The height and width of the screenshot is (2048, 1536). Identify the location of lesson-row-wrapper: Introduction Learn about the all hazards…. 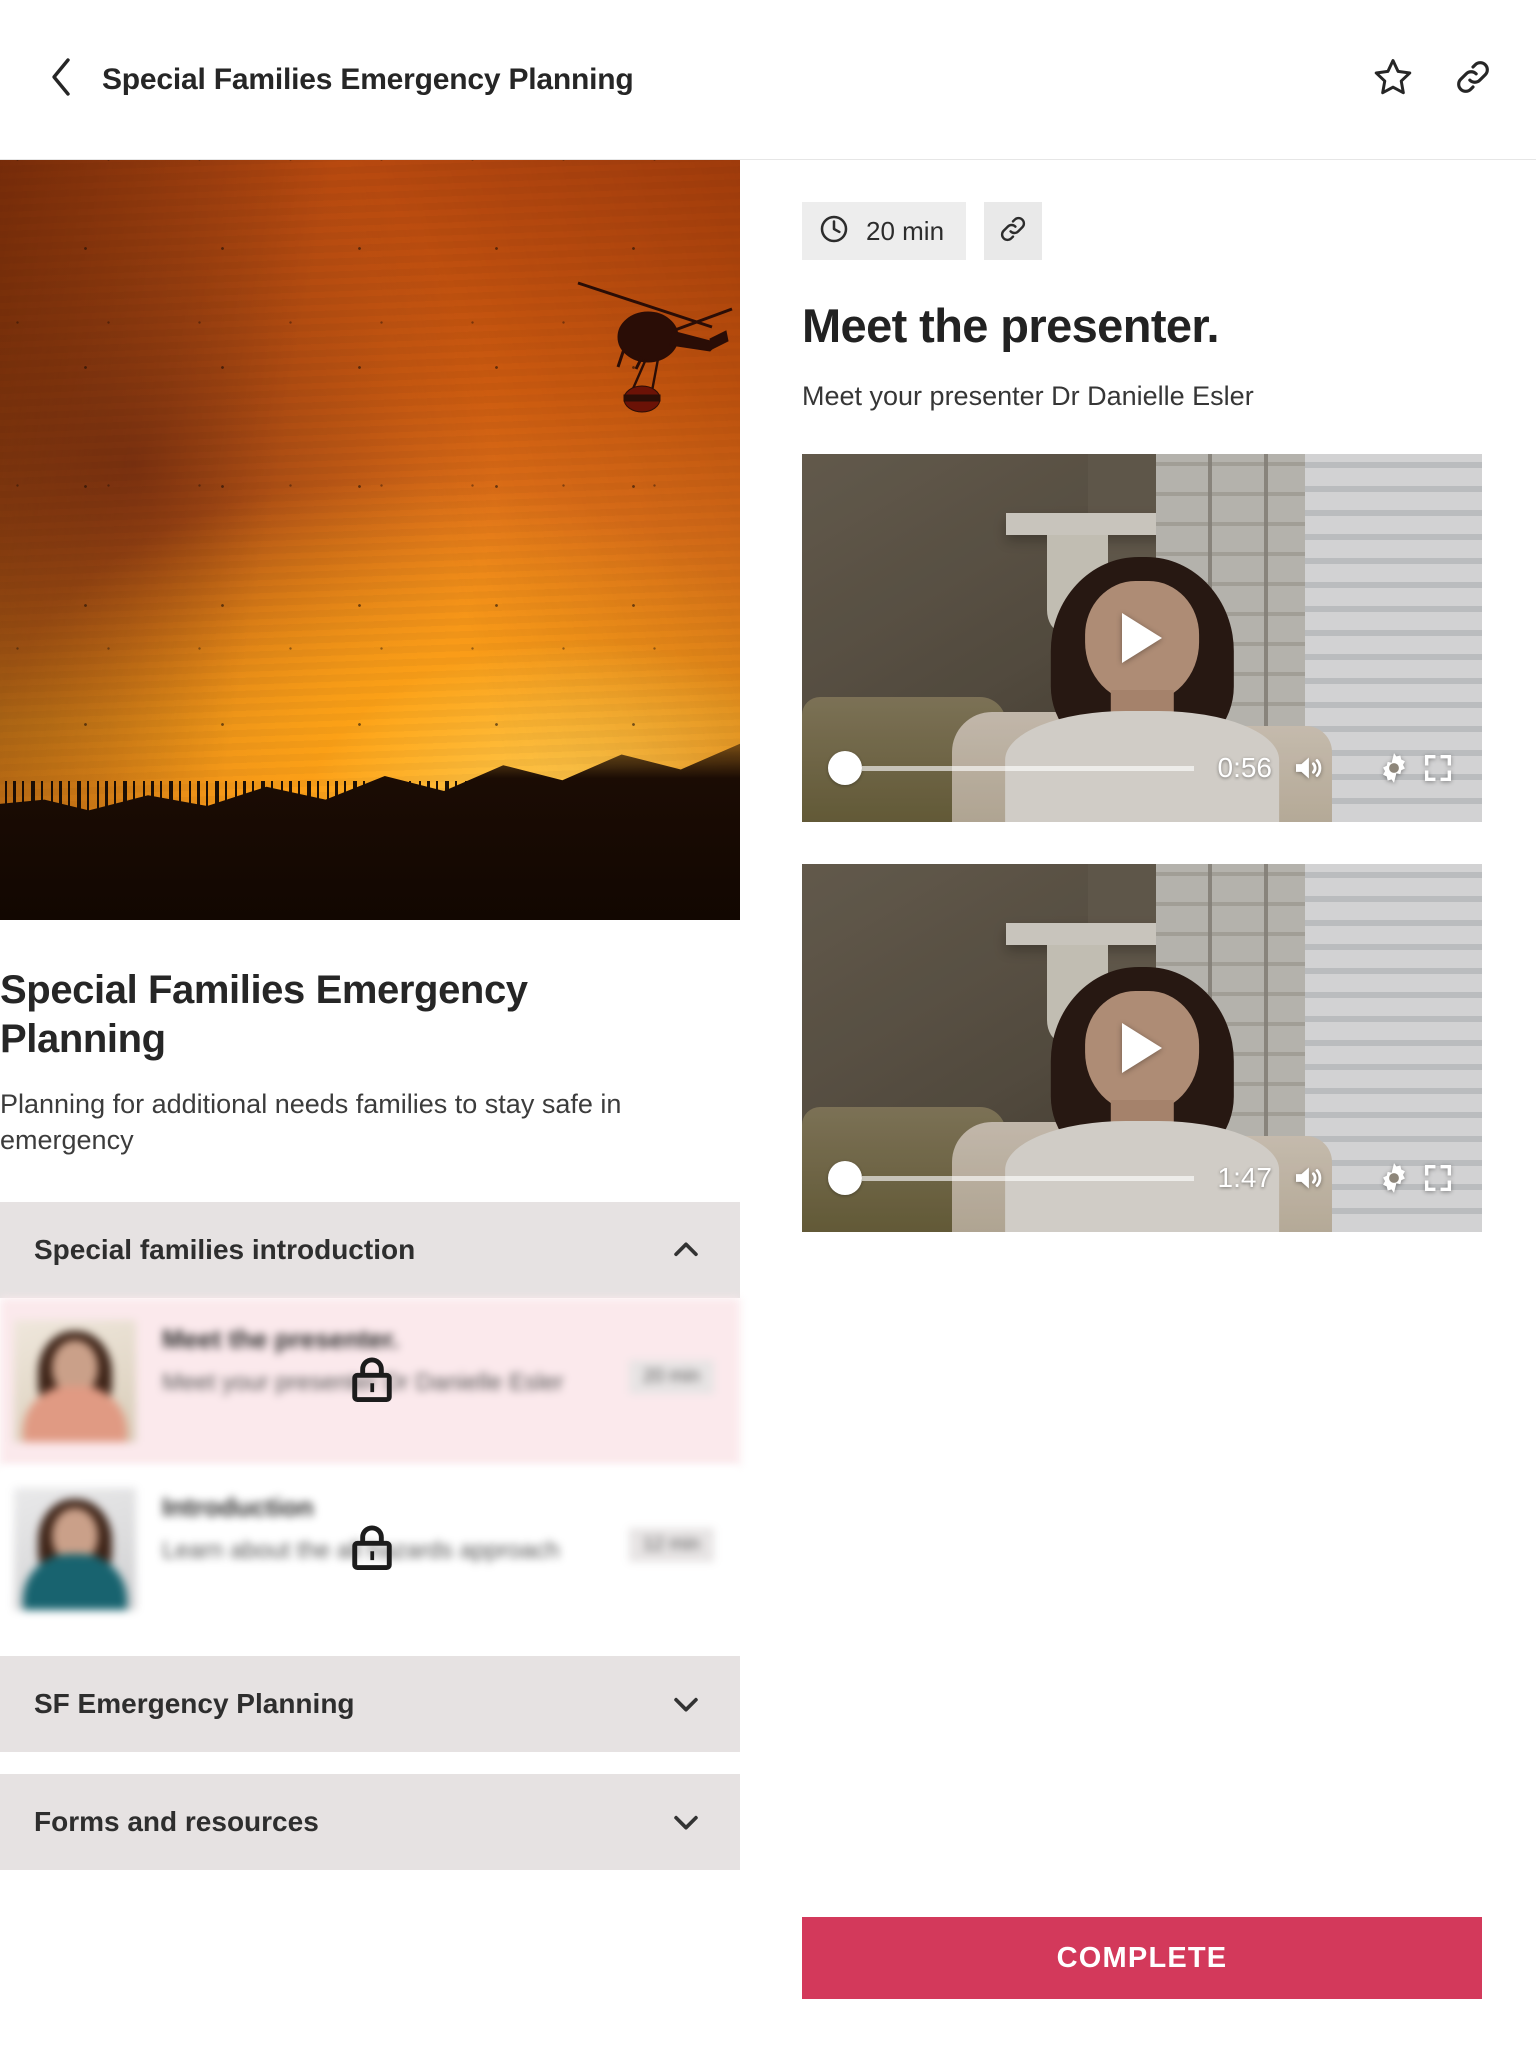
(370, 1550).